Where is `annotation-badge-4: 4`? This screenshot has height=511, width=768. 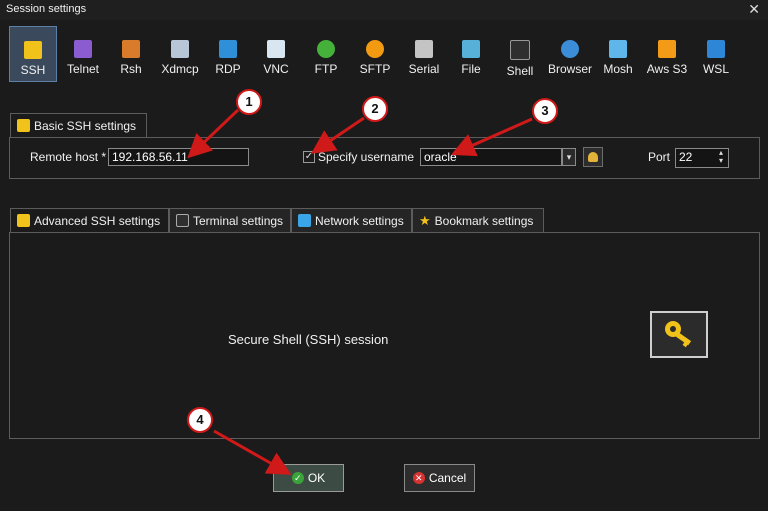 annotation-badge-4: 4 is located at coordinates (200, 420).